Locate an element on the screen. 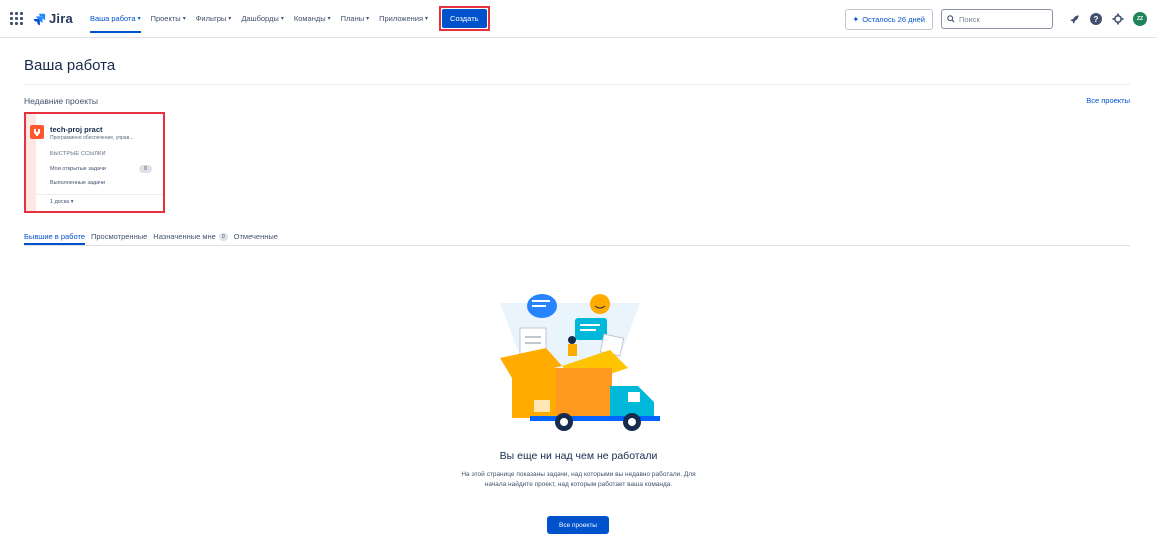 This screenshot has height=556, width=1157. nav-dashboards-label: Дашборды is located at coordinates (260, 18).